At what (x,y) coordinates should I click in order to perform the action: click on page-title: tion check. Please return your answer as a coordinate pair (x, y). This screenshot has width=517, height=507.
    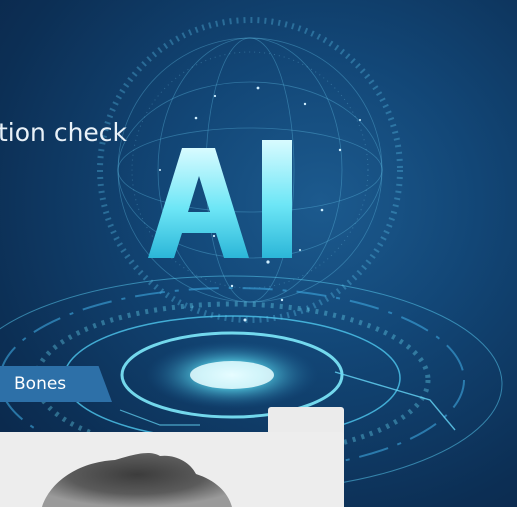
    Looking at the image, I should click on (64, 132).